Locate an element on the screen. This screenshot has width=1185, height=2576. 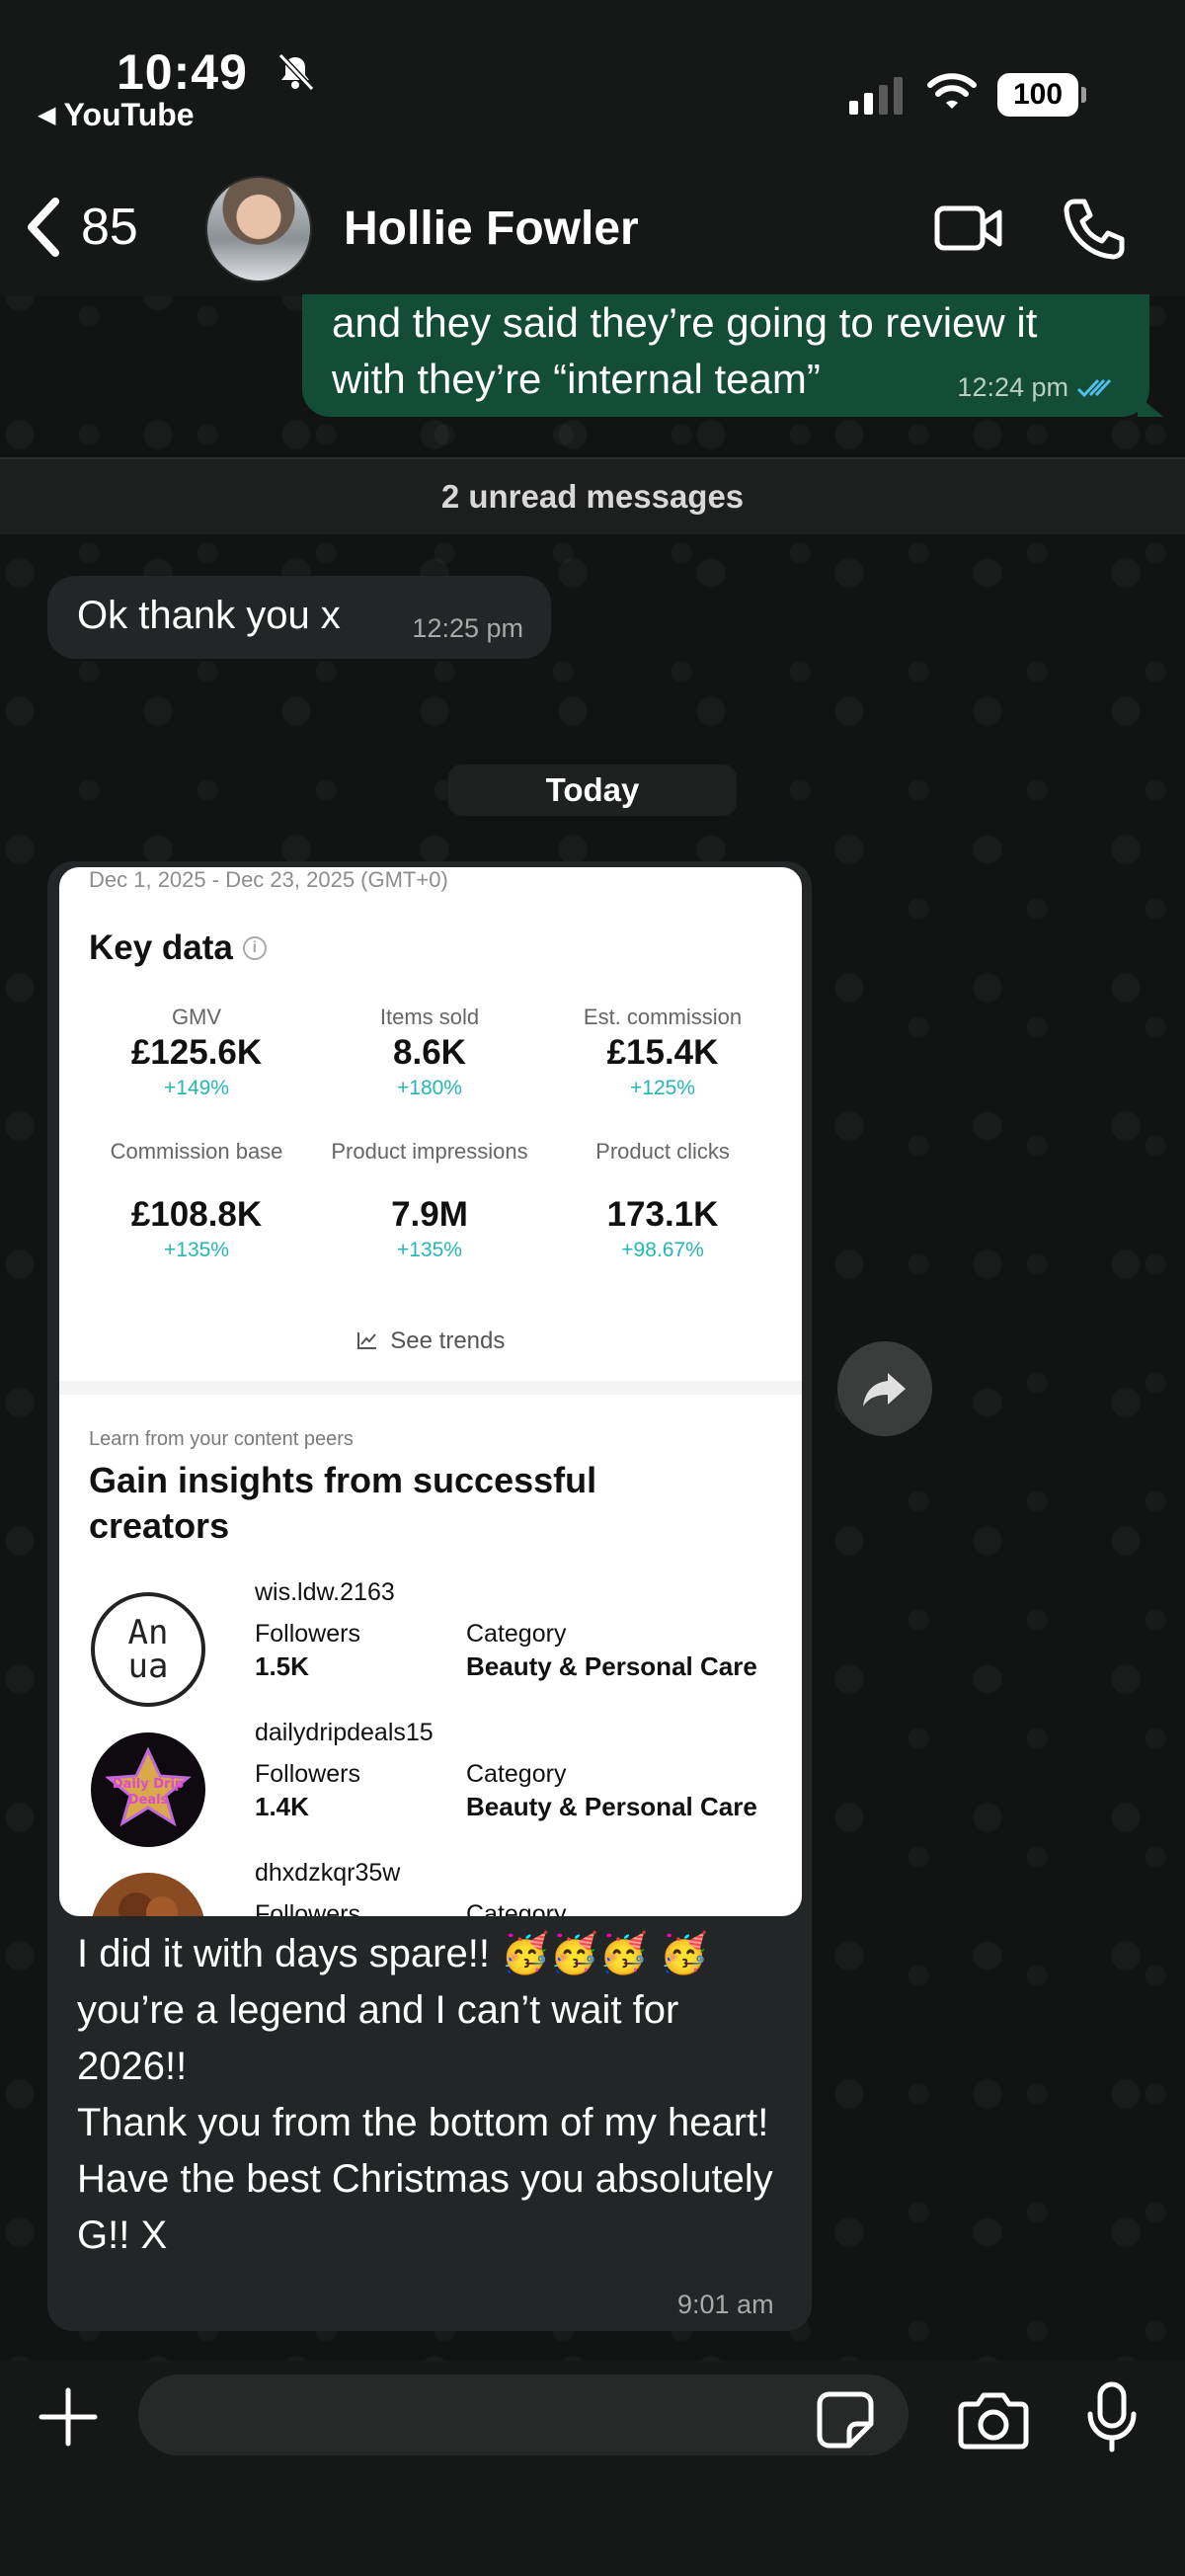
double-check-icon is located at coordinates (1094, 387).